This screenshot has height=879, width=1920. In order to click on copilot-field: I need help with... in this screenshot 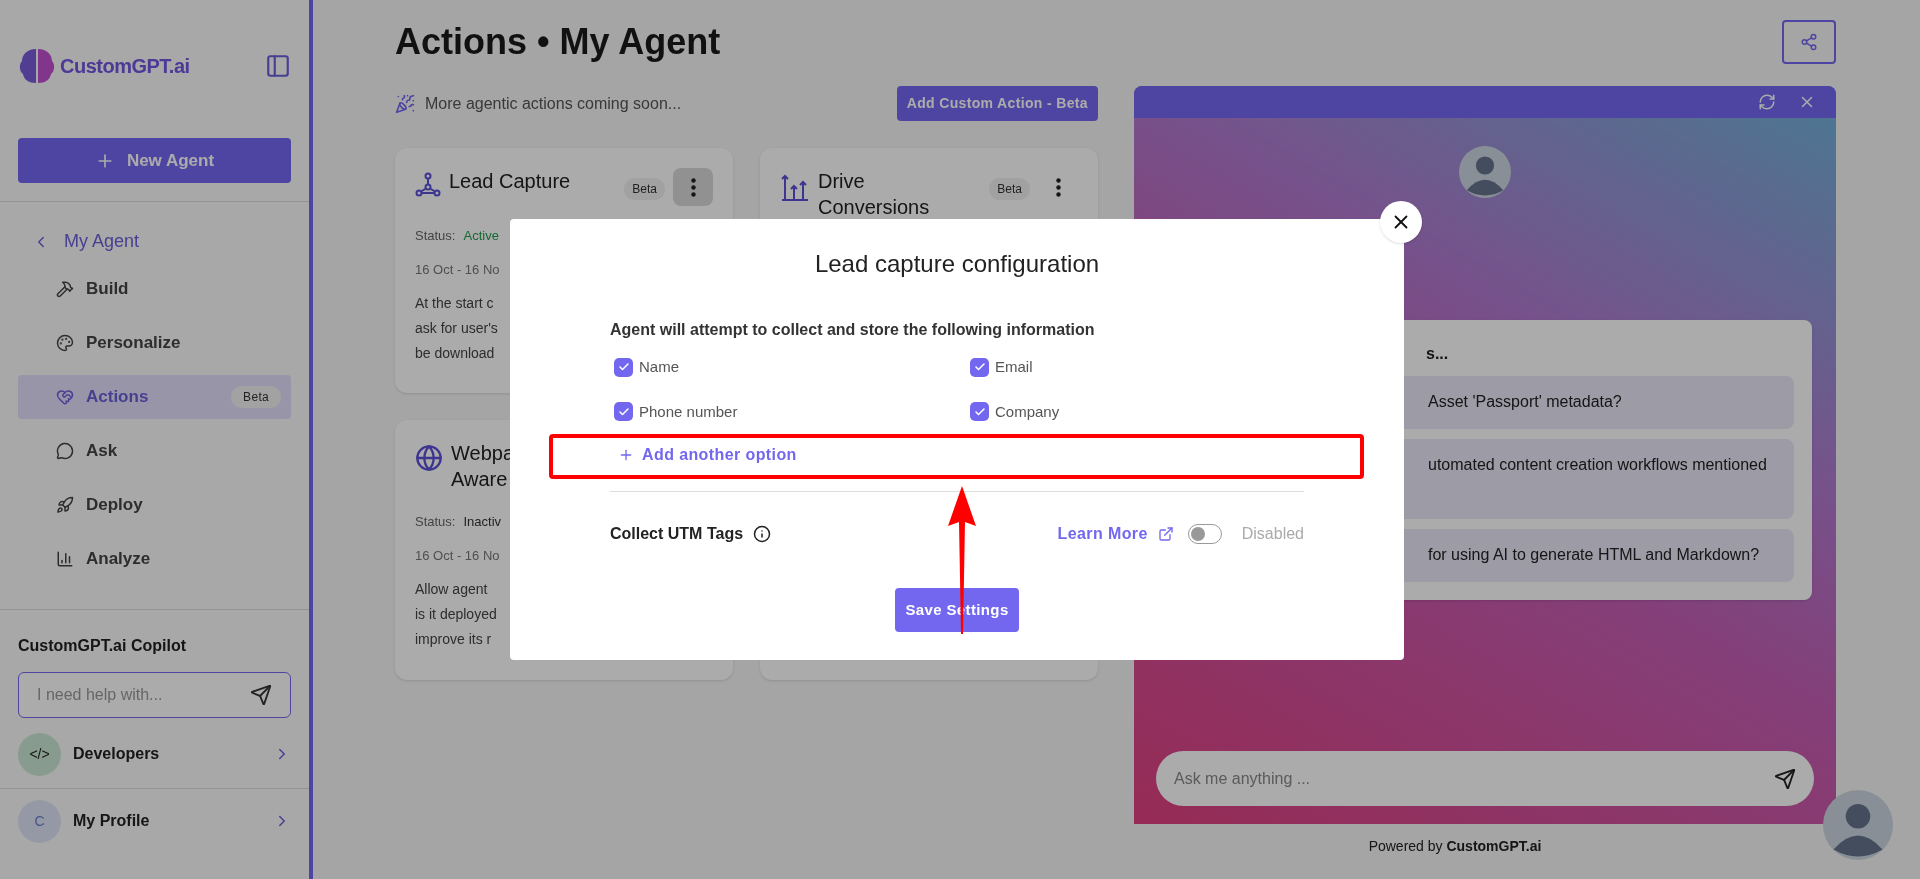, I will do `click(154, 695)`.